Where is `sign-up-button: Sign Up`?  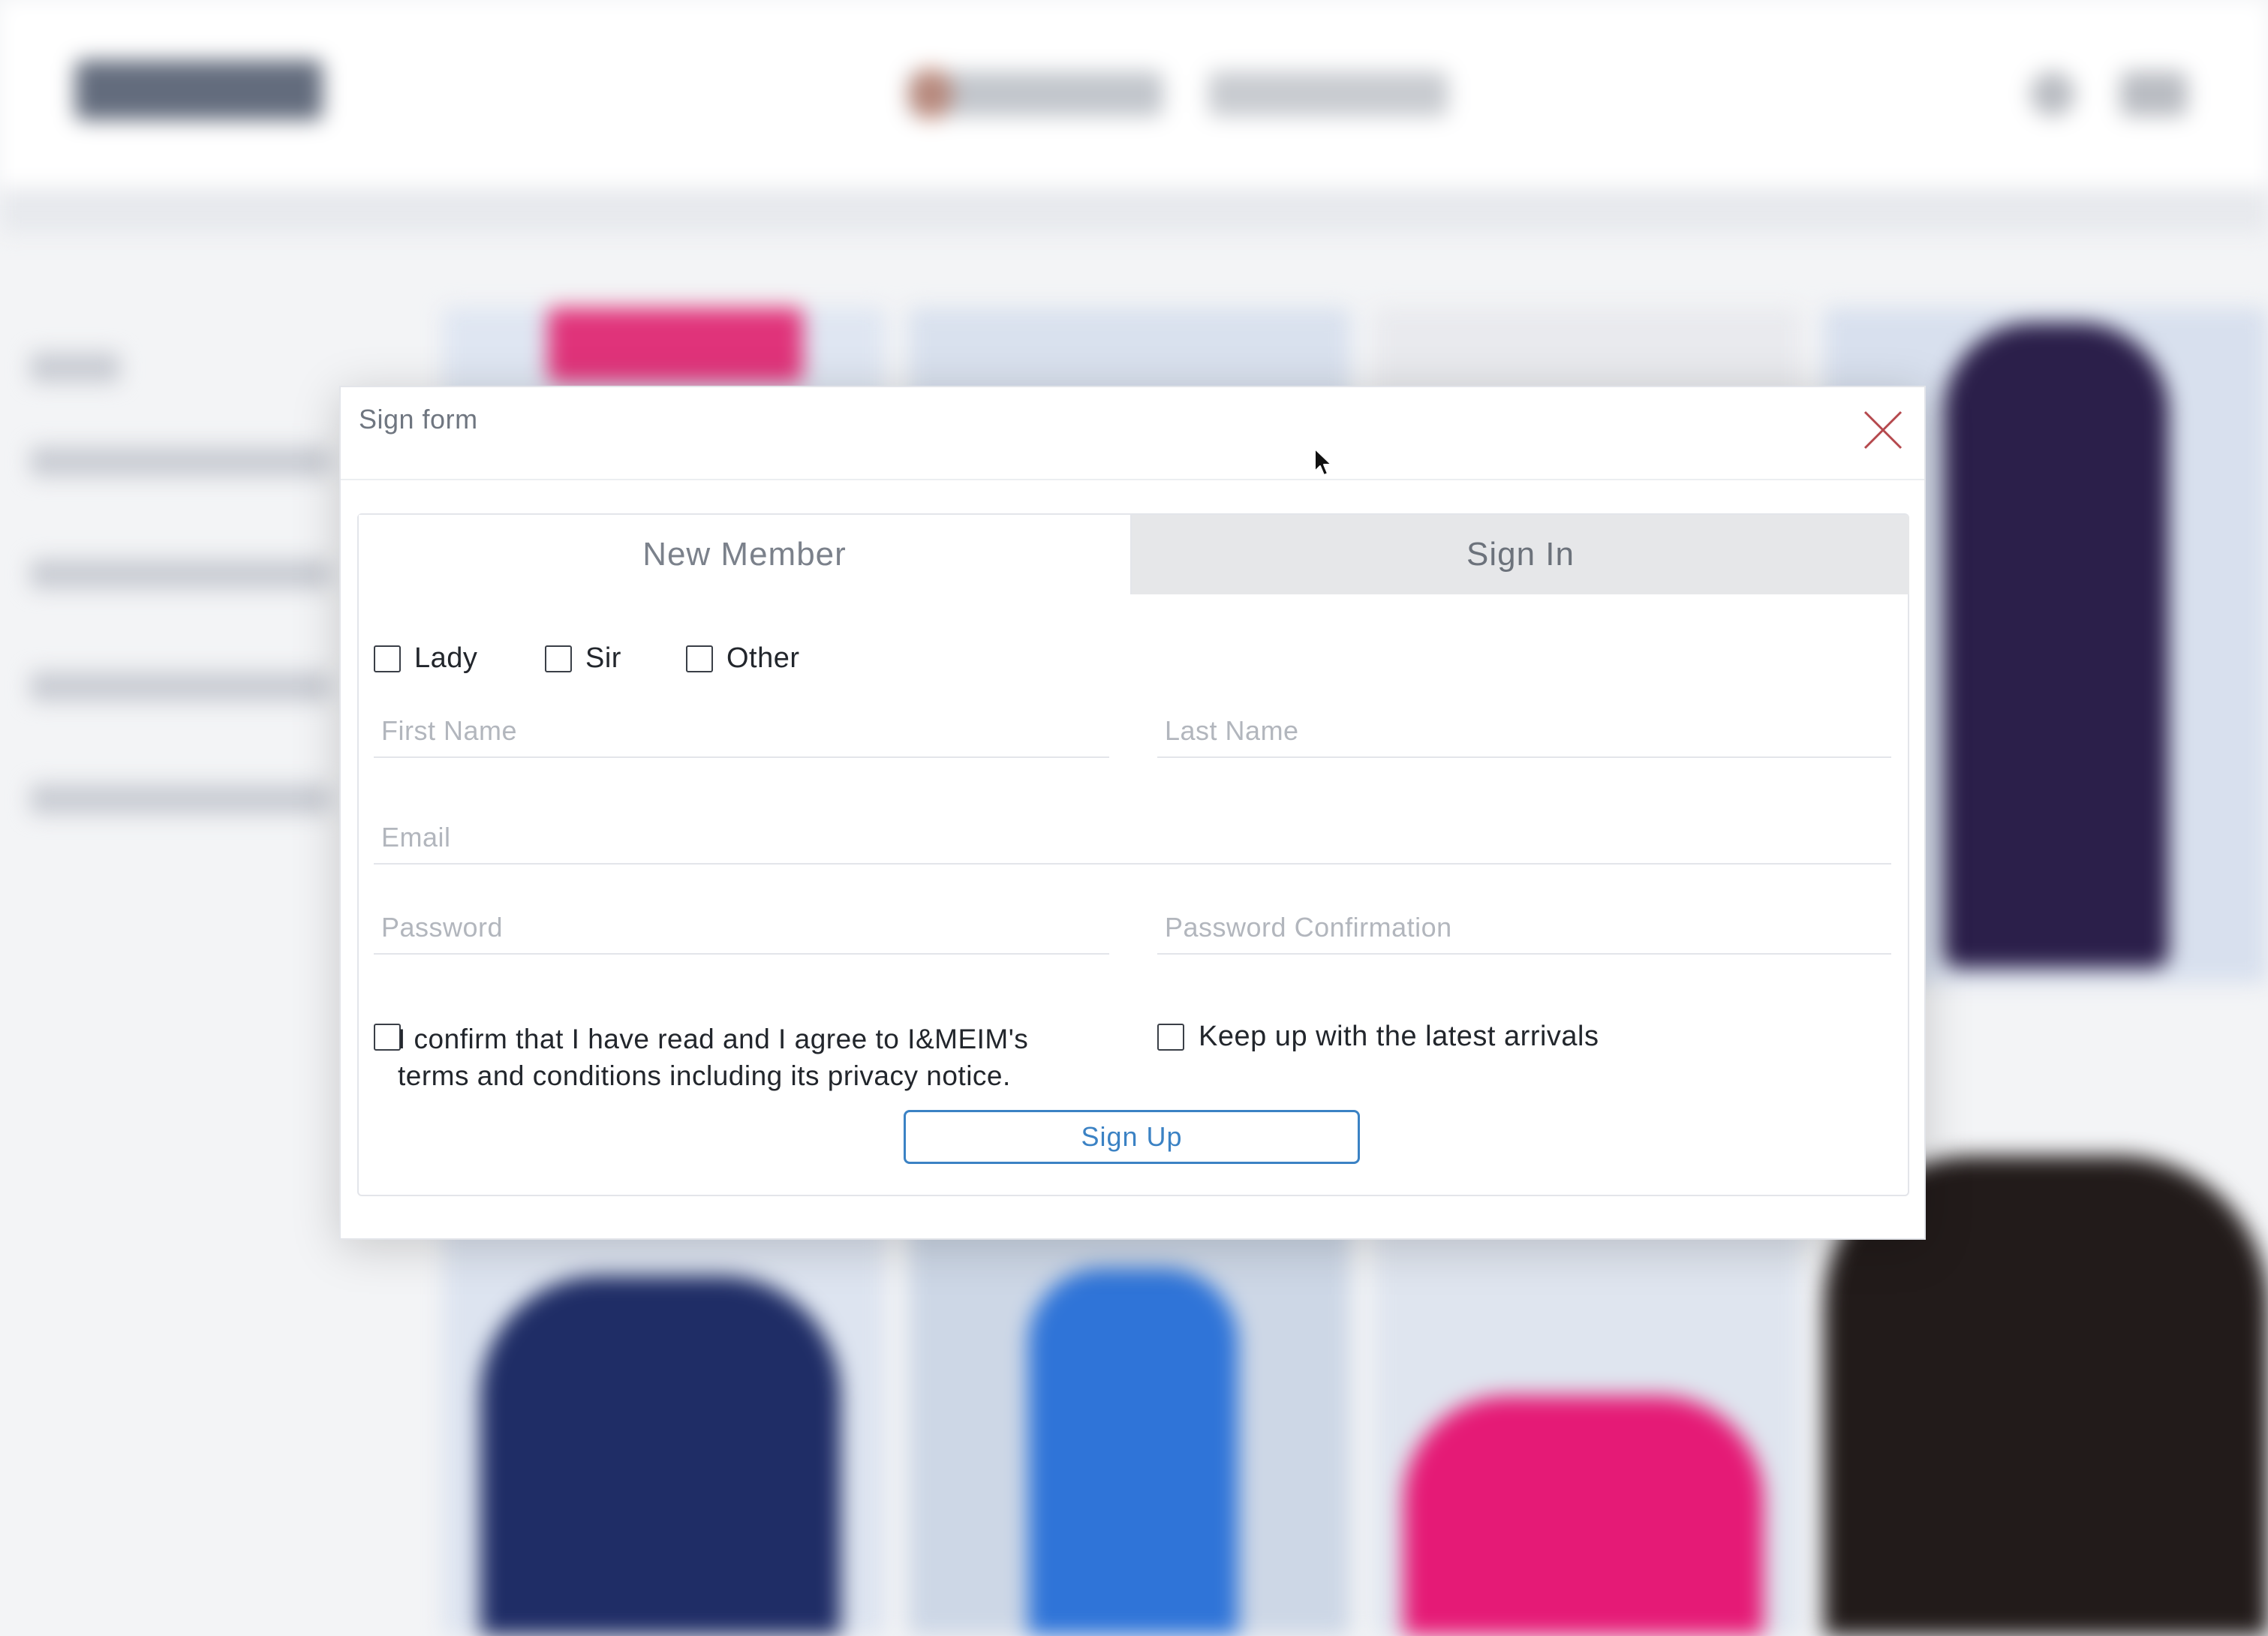 sign-up-button: Sign Up is located at coordinates (1132, 1137).